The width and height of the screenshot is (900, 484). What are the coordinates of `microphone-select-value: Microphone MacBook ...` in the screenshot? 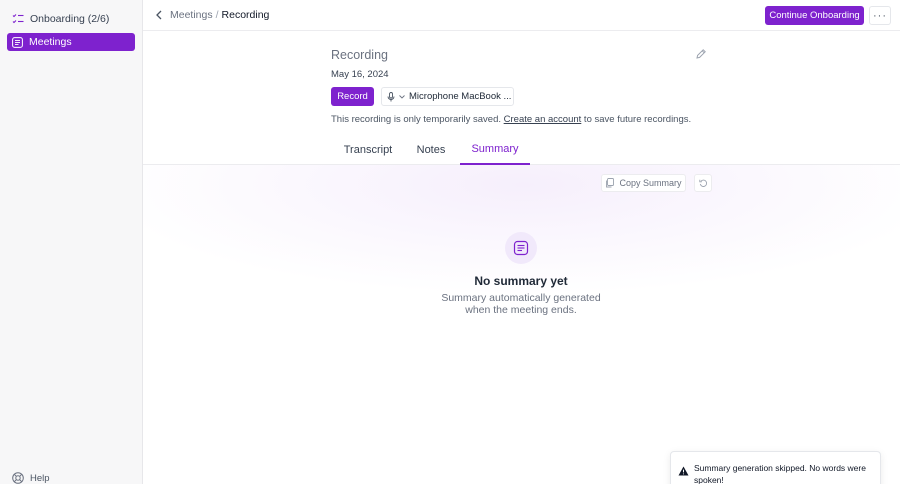 It's located at (460, 96).